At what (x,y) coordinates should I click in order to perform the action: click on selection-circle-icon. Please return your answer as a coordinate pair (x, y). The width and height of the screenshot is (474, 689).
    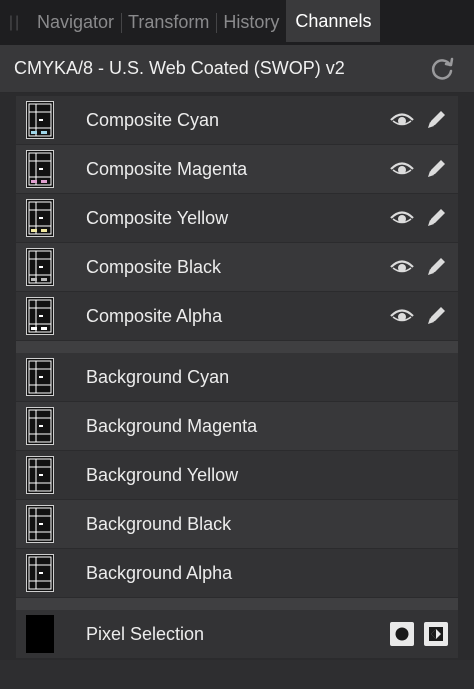
    Looking at the image, I should click on (402, 634).